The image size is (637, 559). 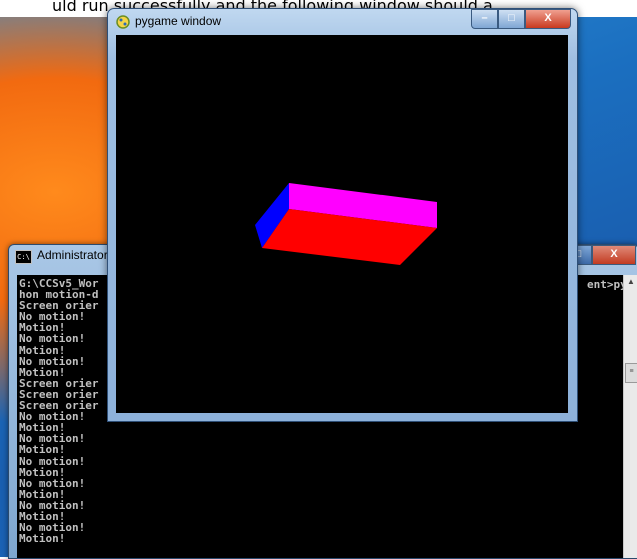 I want to click on pygame-window-controls: – □ X, so click(x=521, y=19).